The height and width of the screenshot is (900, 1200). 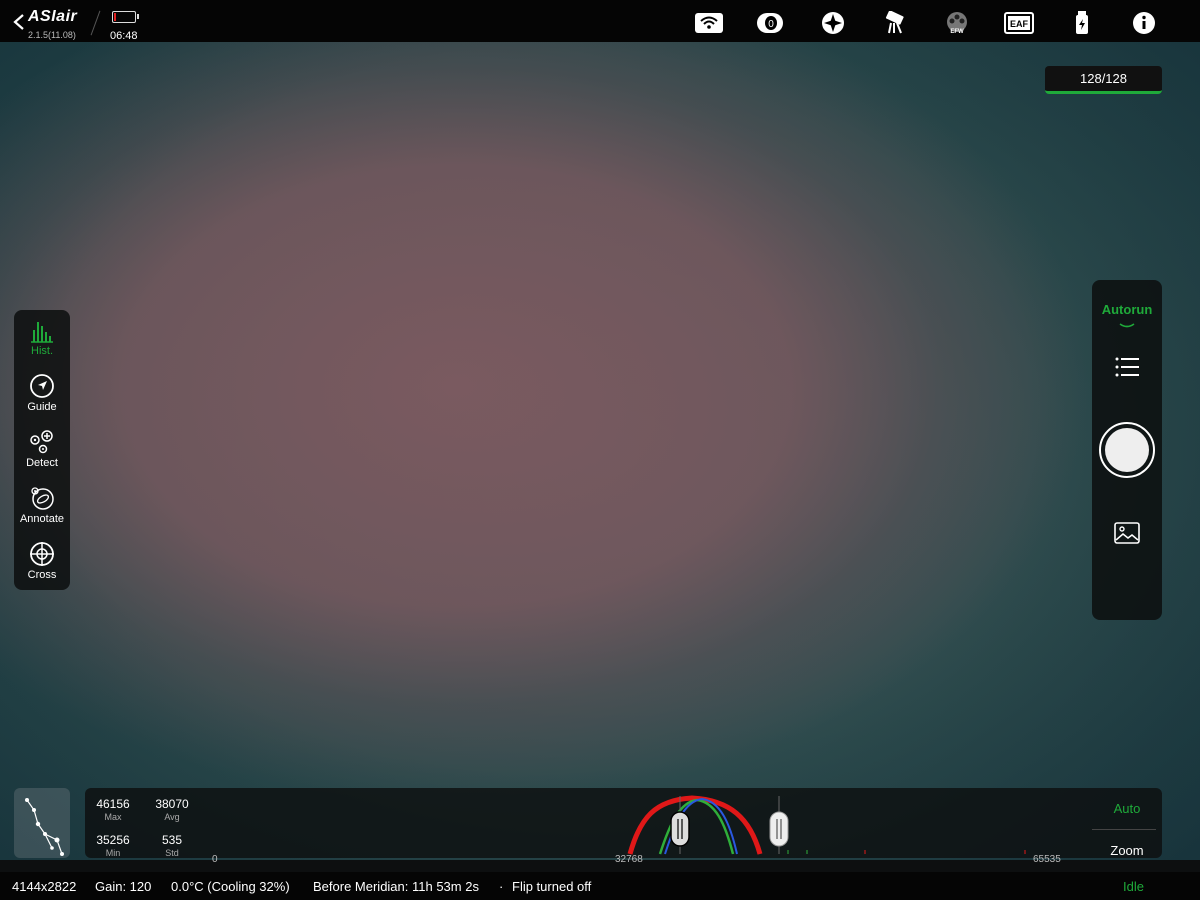 I want to click on camera-count: 0, so click(x=771, y=24).